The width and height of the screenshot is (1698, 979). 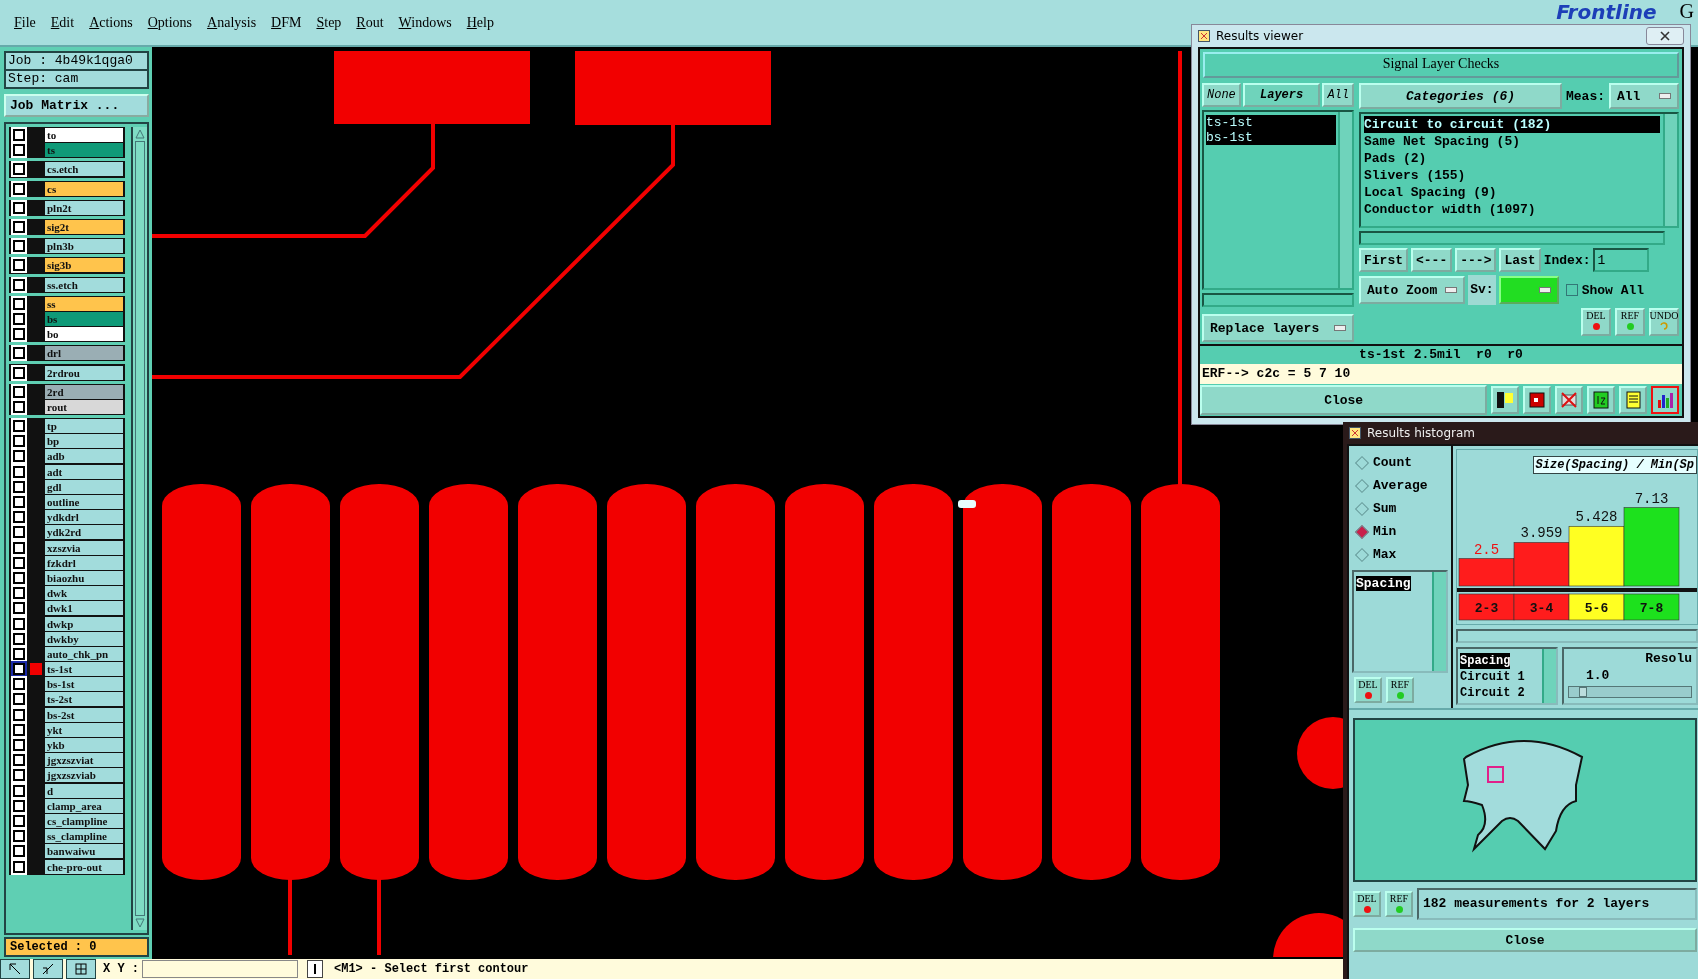 I want to click on field-list-item: Circuit 2, so click(x=1500, y=693).